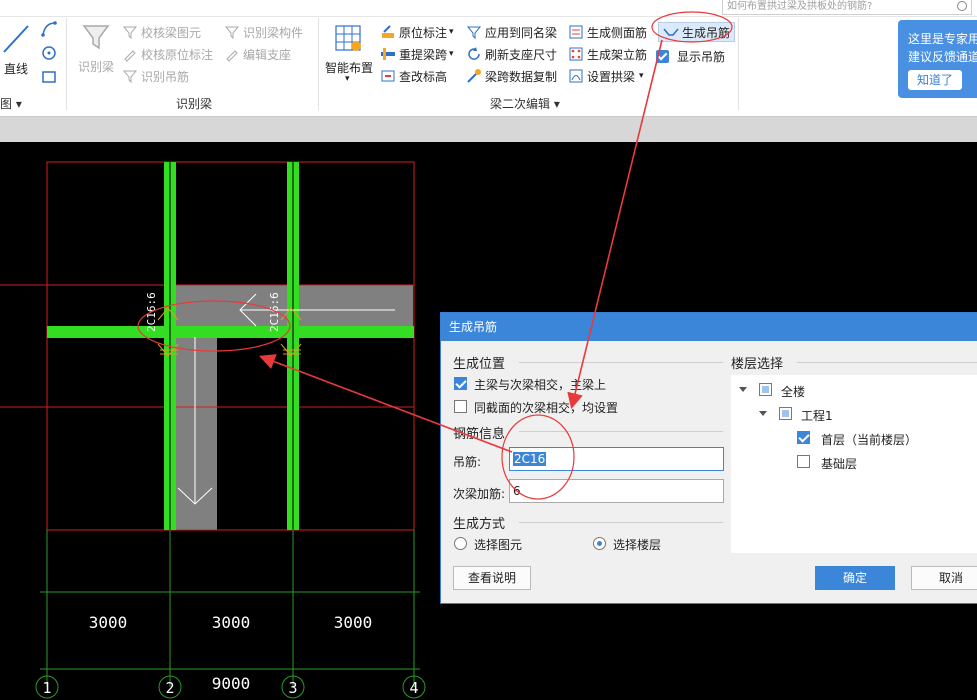 This screenshot has height=700, width=977. What do you see at coordinates (16, 39) in the screenshot?
I see `line-icon` at bounding box center [16, 39].